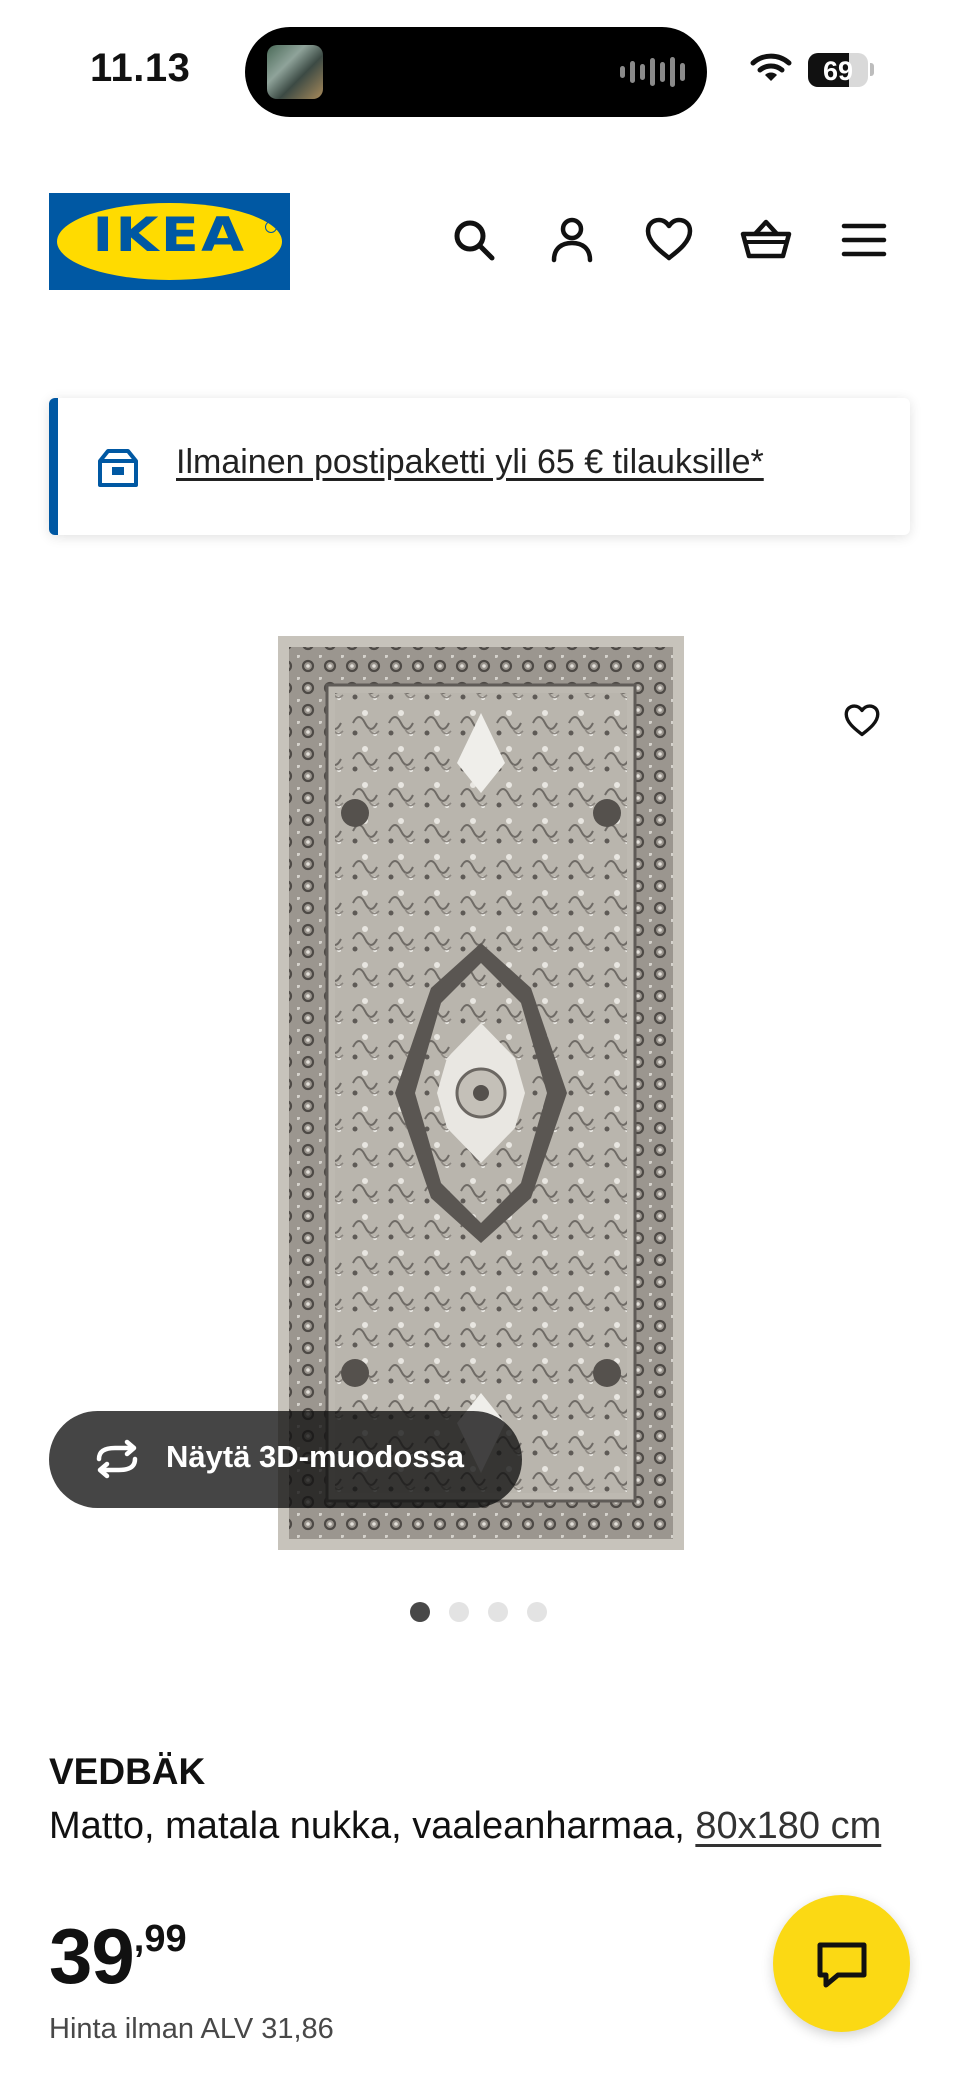  Describe the element at coordinates (652, 72) in the screenshot. I see `audio-waveform-icon` at that location.